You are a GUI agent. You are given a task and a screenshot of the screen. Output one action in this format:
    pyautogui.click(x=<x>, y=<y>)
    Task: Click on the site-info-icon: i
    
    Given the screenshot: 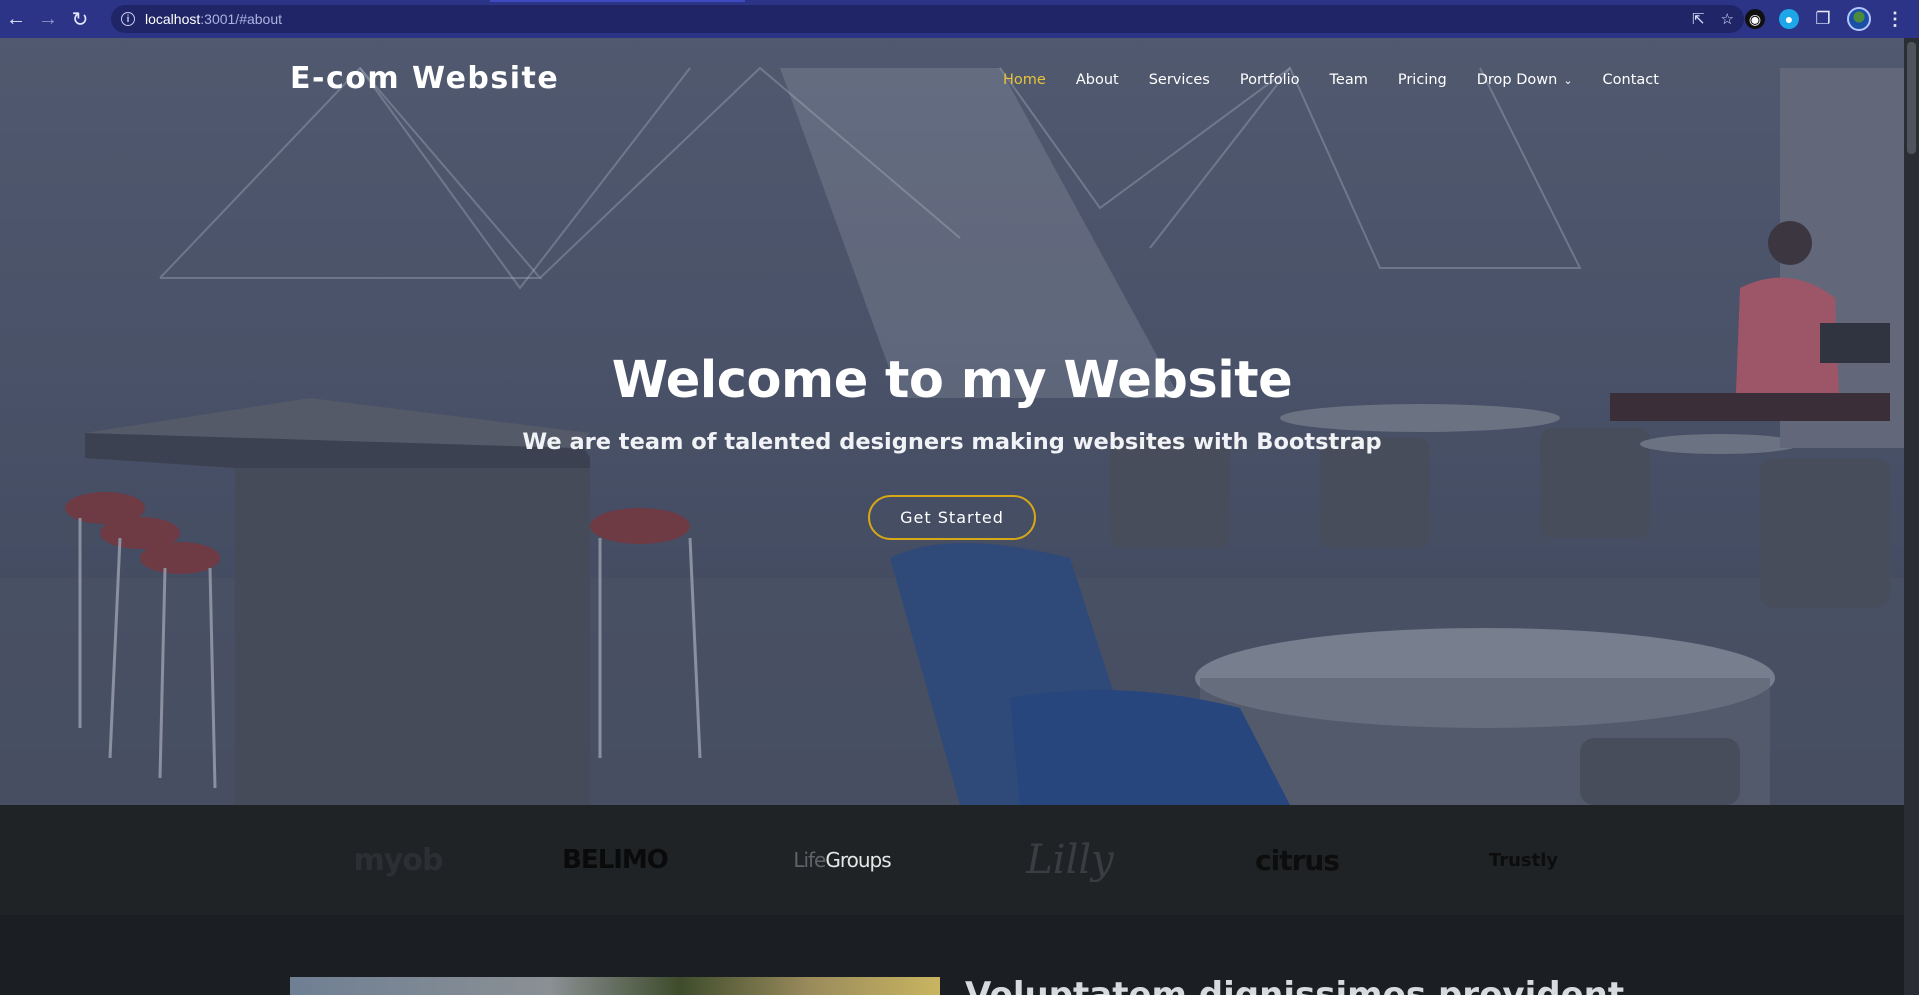 What is the action you would take?
    pyautogui.click(x=128, y=19)
    